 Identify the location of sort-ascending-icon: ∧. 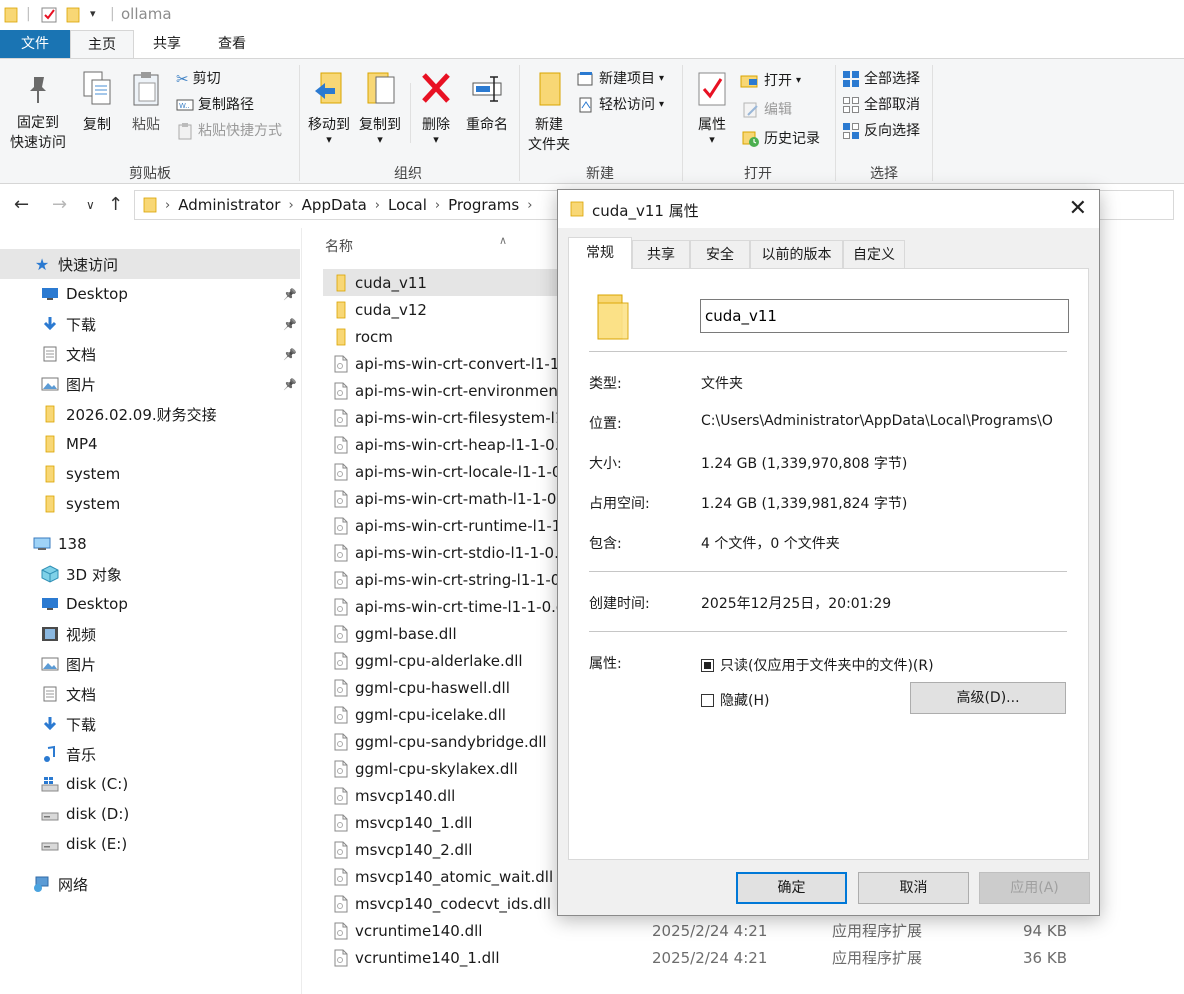
(503, 240).